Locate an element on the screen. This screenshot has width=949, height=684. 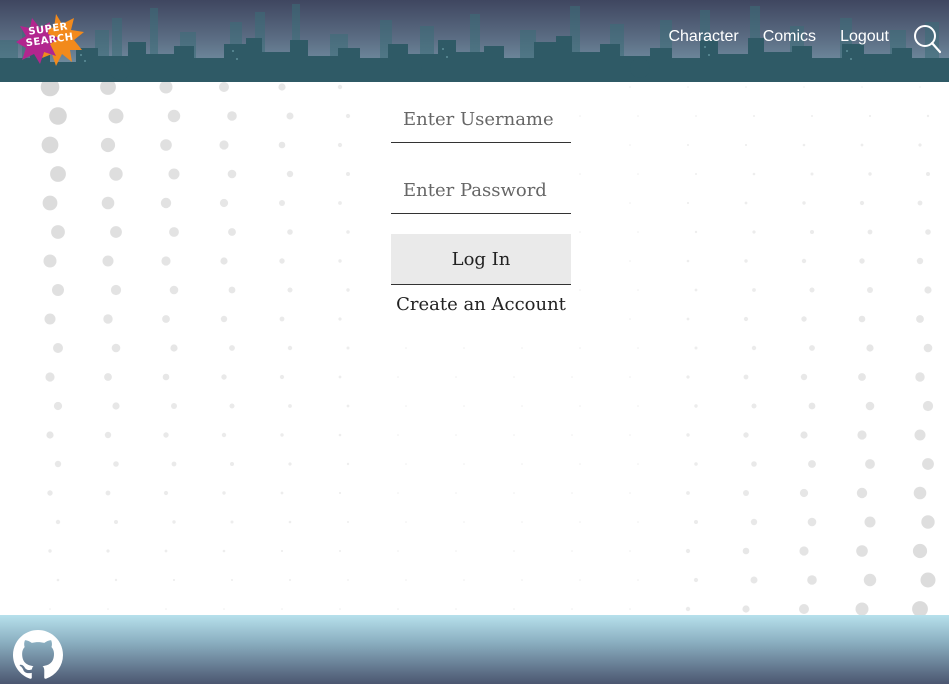
nav-link-logout: Logout is located at coordinates (864, 37).